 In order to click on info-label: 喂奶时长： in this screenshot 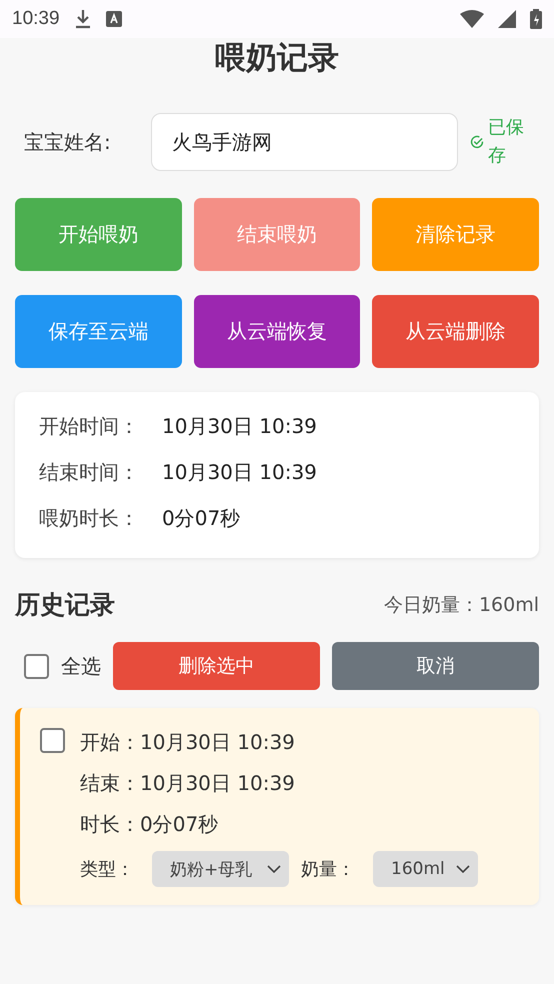, I will do `click(89, 518)`.